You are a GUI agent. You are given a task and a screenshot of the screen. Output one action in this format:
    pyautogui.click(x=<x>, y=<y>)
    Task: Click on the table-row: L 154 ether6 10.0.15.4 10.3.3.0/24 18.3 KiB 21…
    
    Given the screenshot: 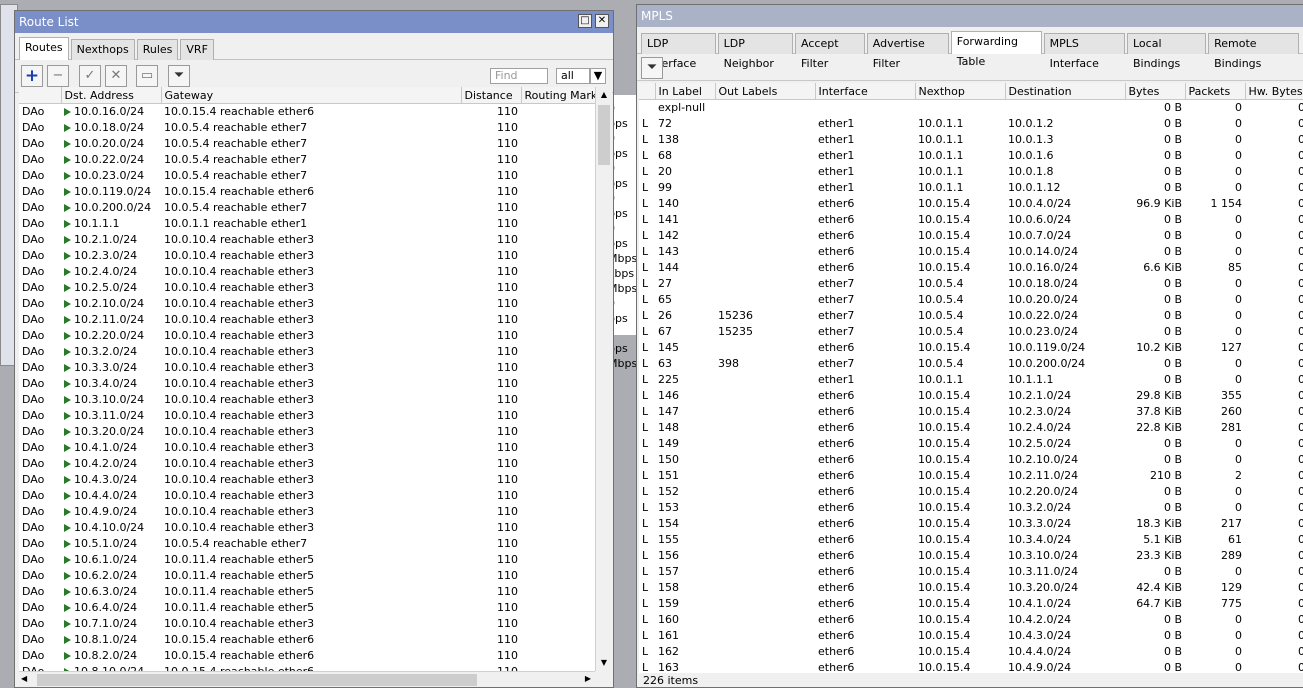 What is the action you would take?
    pyautogui.click(x=971, y=523)
    